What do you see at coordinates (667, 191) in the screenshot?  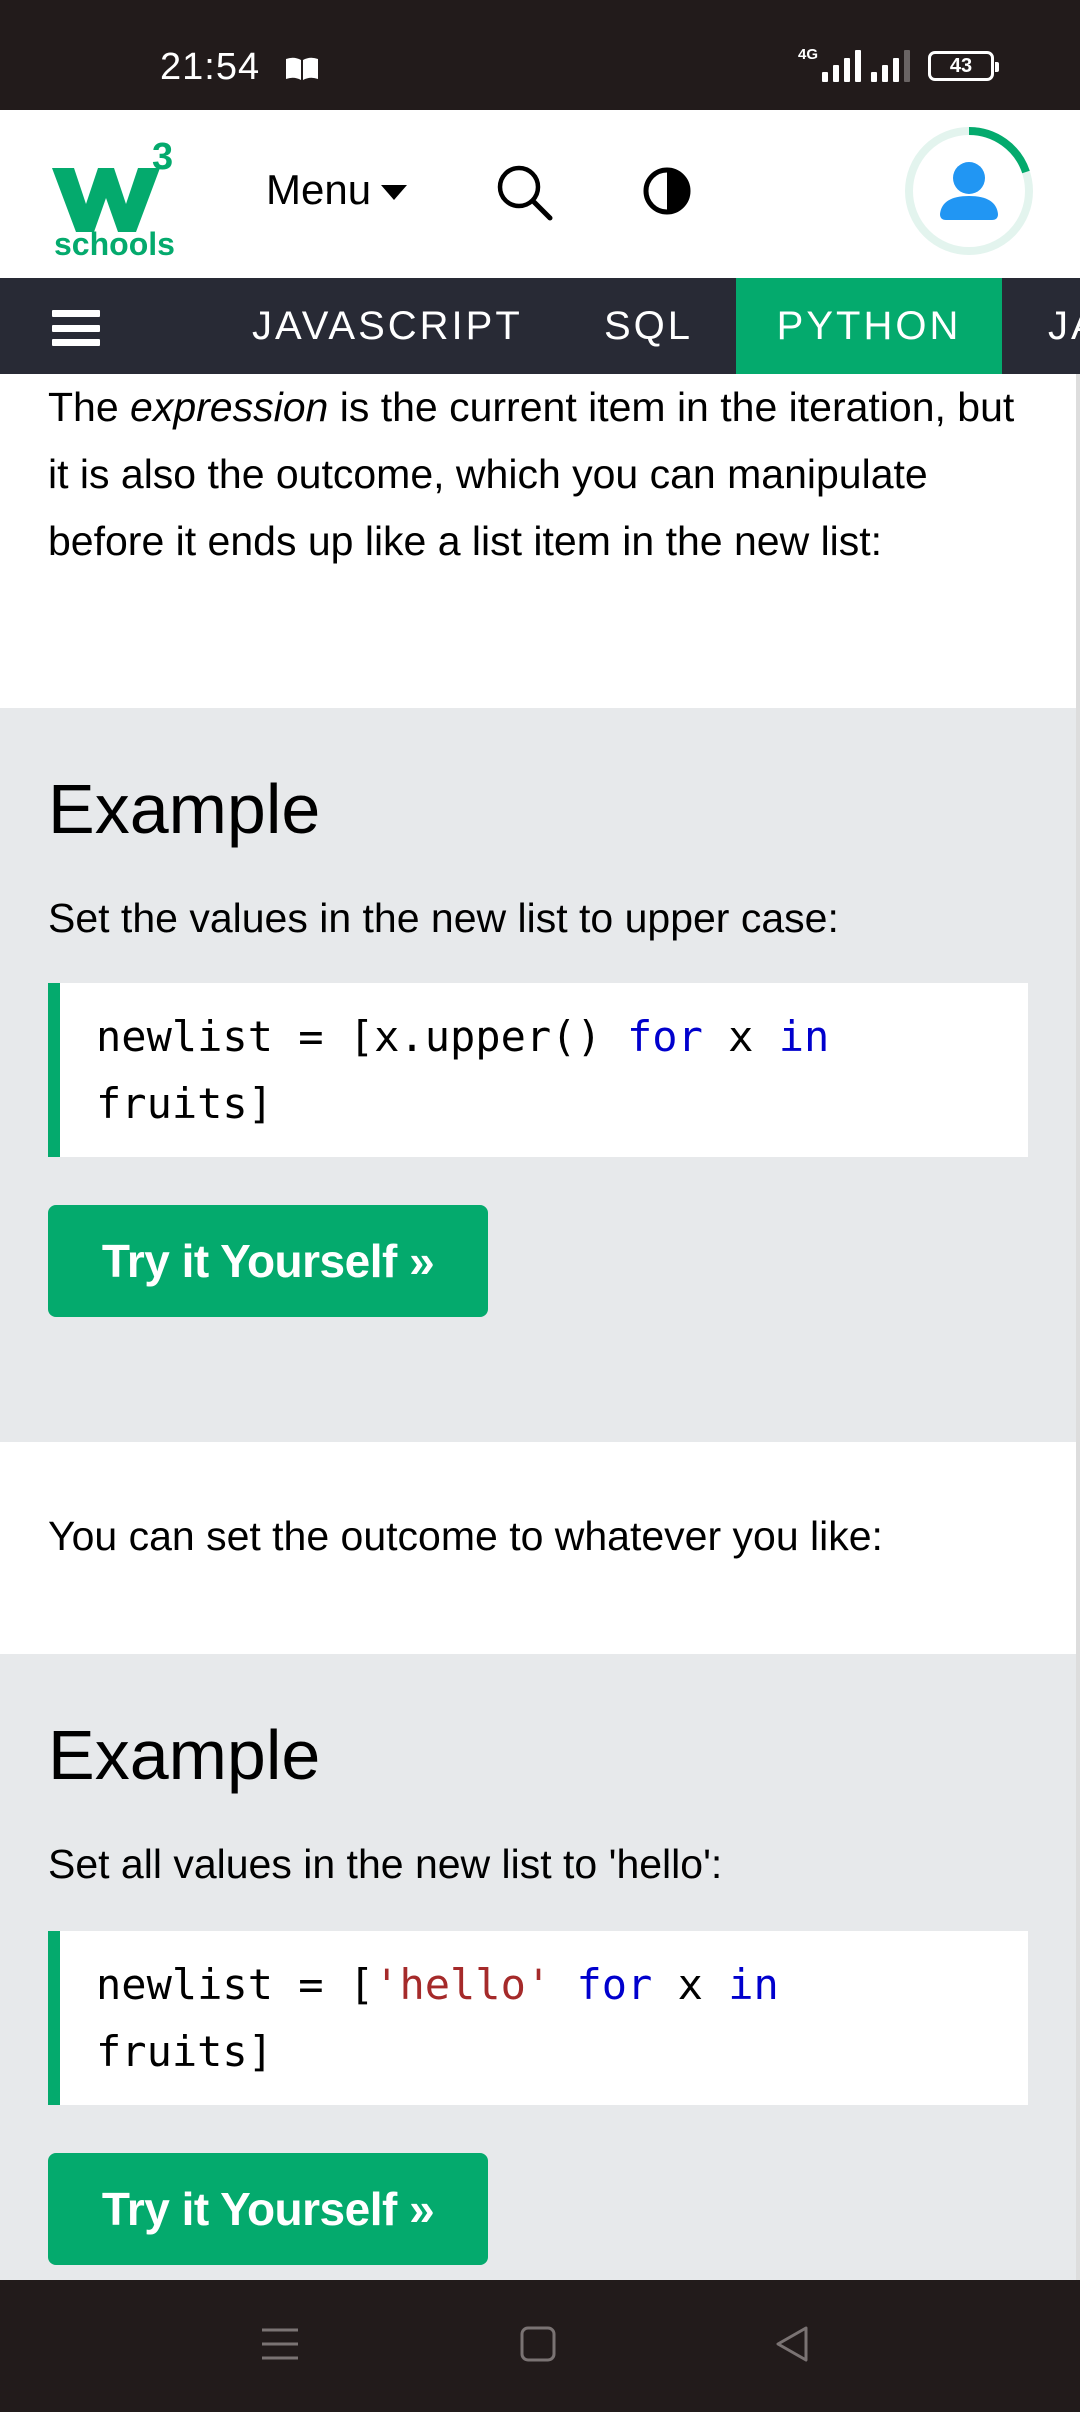 I see `contrast-icon` at bounding box center [667, 191].